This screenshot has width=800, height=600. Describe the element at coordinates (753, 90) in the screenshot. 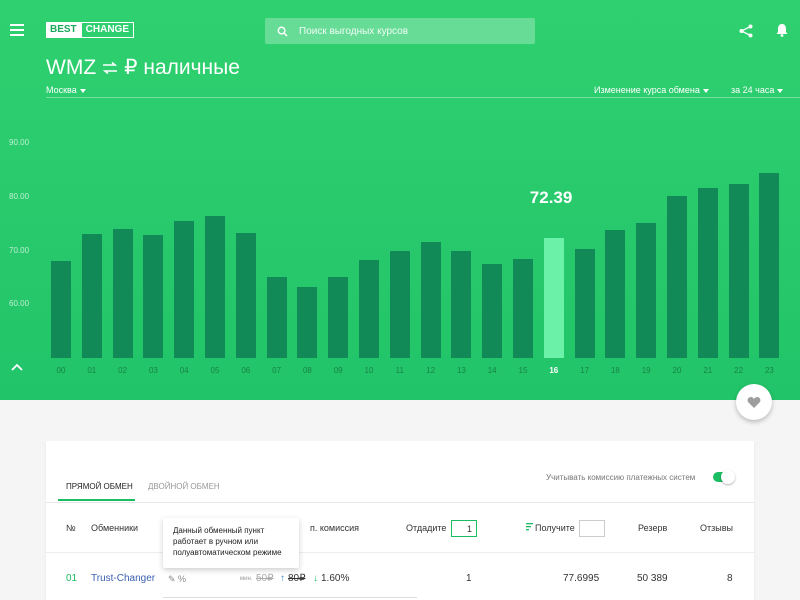

I see `period-label: за 24 часа` at that location.